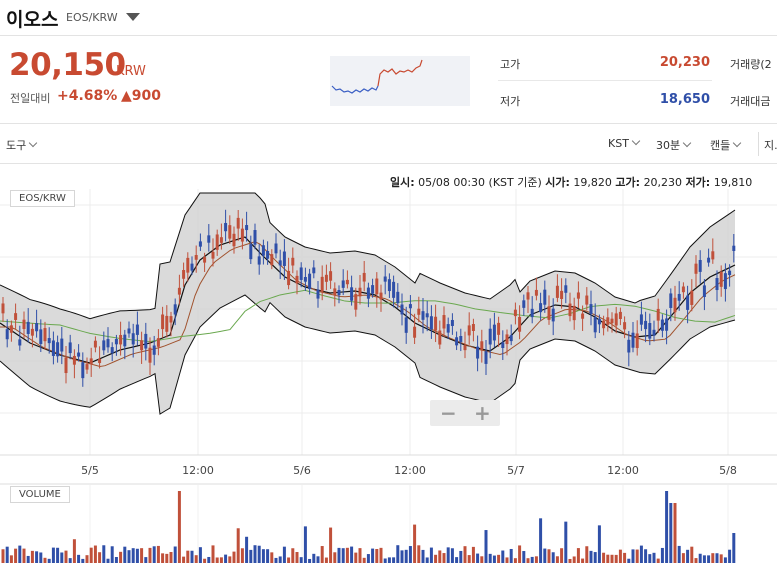 This screenshot has height=568, width=777. What do you see at coordinates (92, 17) in the screenshot?
I see `pair-selector-label: EOS/KRW` at bounding box center [92, 17].